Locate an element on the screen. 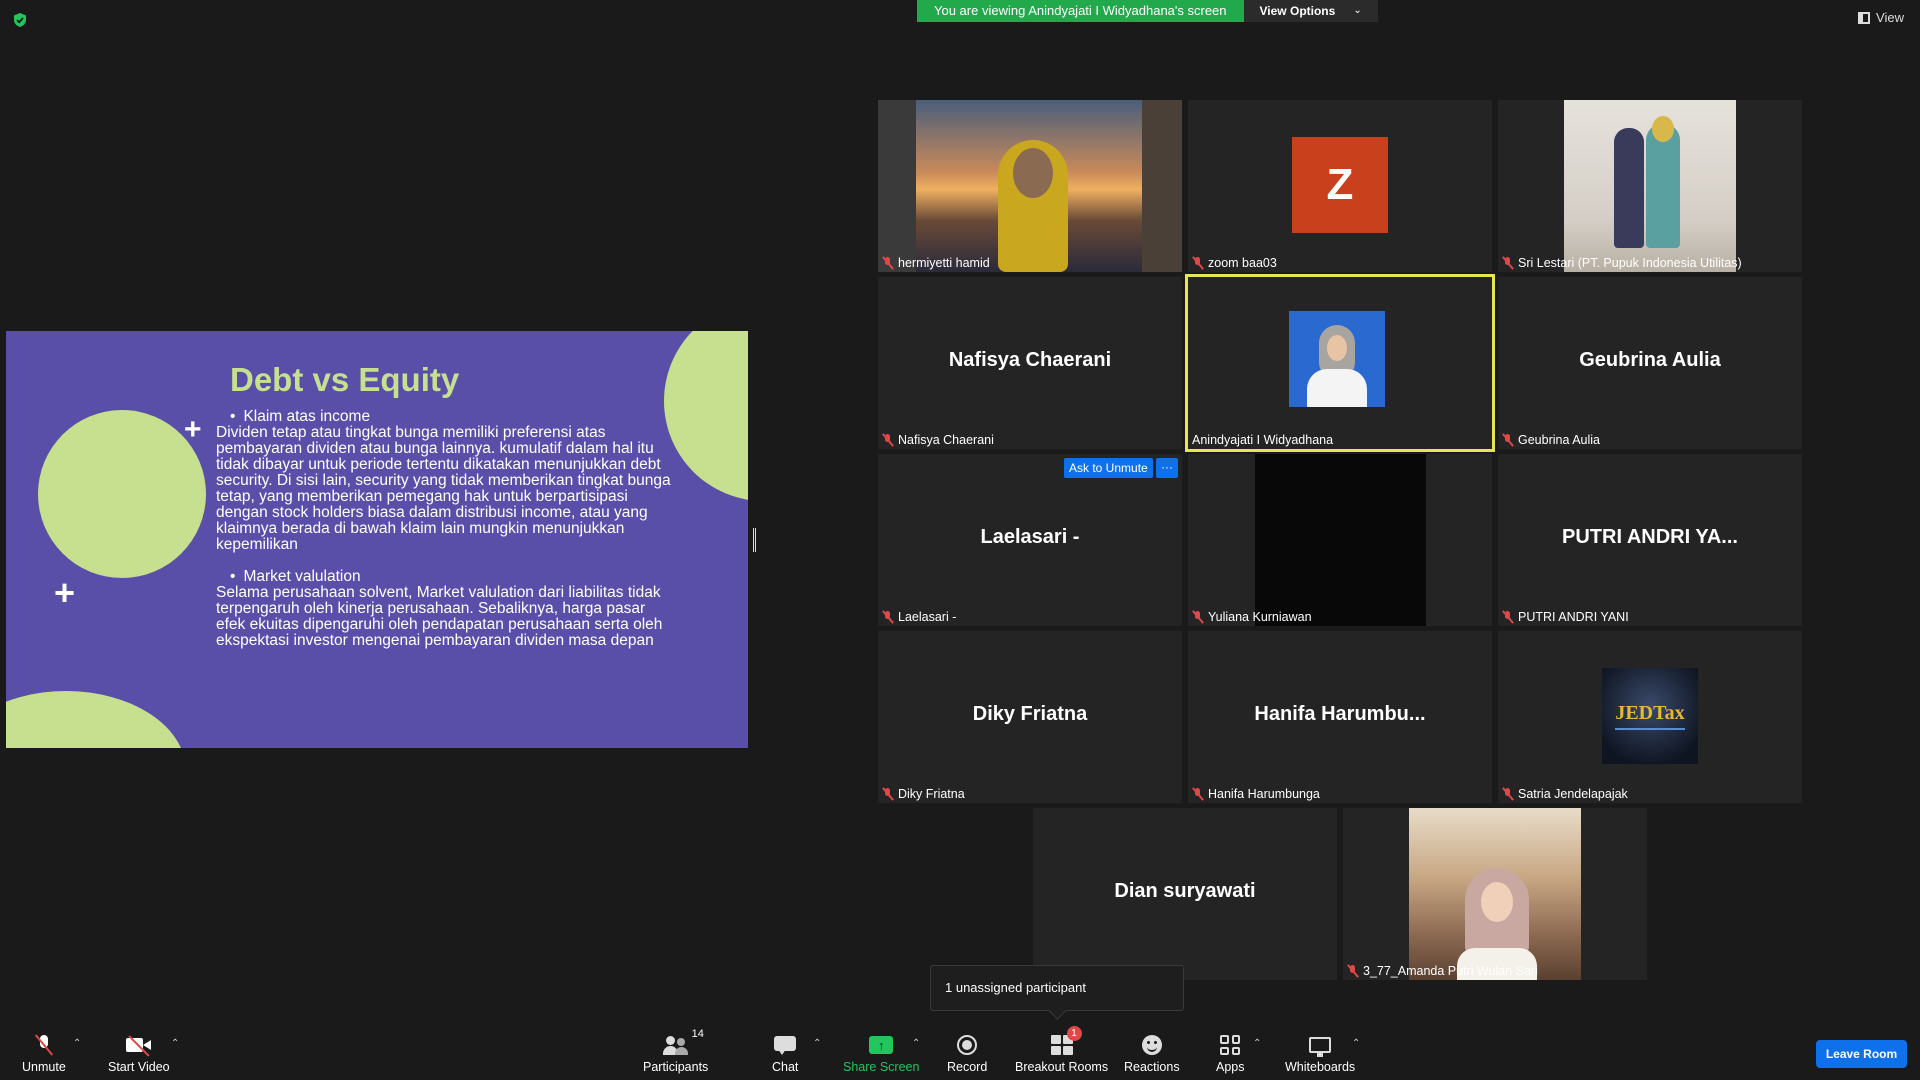 The height and width of the screenshot is (1080, 1920). whiteboards-label: Whiteboards is located at coordinates (1320, 1067).